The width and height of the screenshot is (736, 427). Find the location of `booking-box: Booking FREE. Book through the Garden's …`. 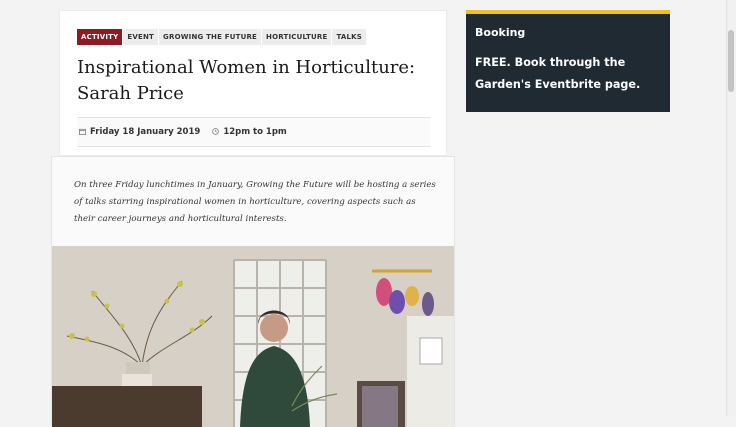

booking-box: Booking FREE. Book through the Garden's … is located at coordinates (568, 61).